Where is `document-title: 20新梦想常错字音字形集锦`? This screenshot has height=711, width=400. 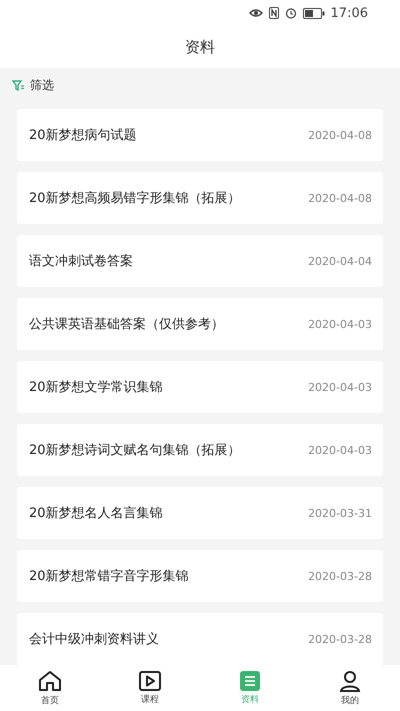 document-title: 20新梦想常错字音字形集锦 is located at coordinates (109, 576).